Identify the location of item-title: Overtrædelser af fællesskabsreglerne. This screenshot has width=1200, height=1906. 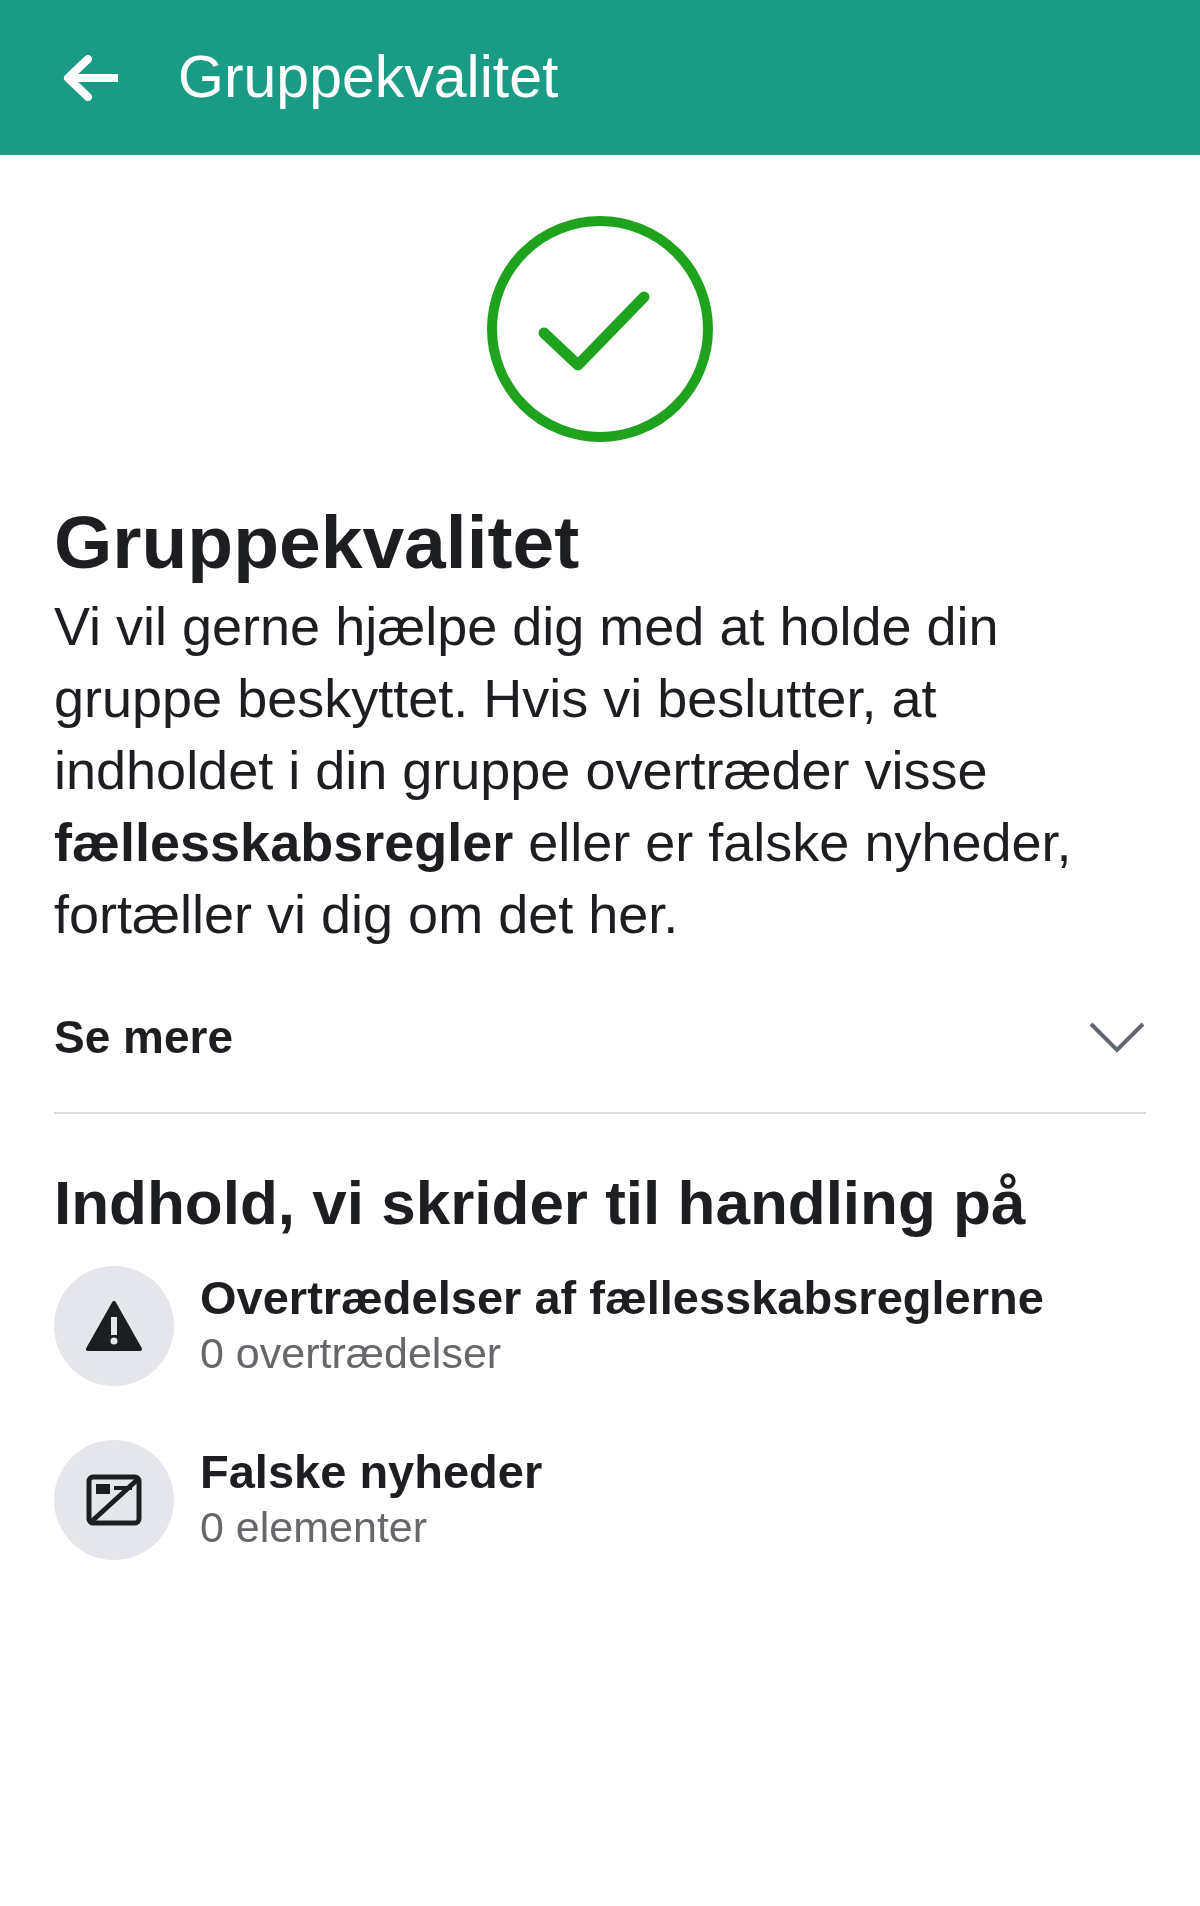
(622, 1297).